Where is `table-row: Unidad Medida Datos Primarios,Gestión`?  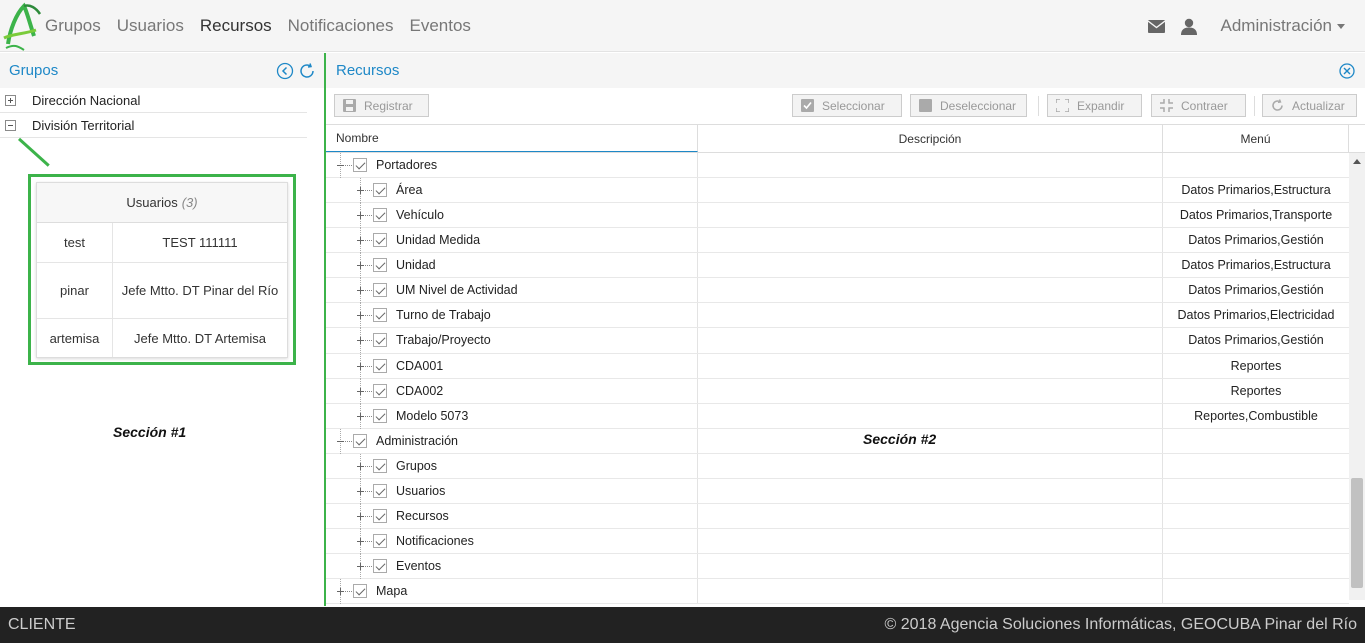 table-row: Unidad Medida Datos Primarios,Gestión is located at coordinates (837, 241).